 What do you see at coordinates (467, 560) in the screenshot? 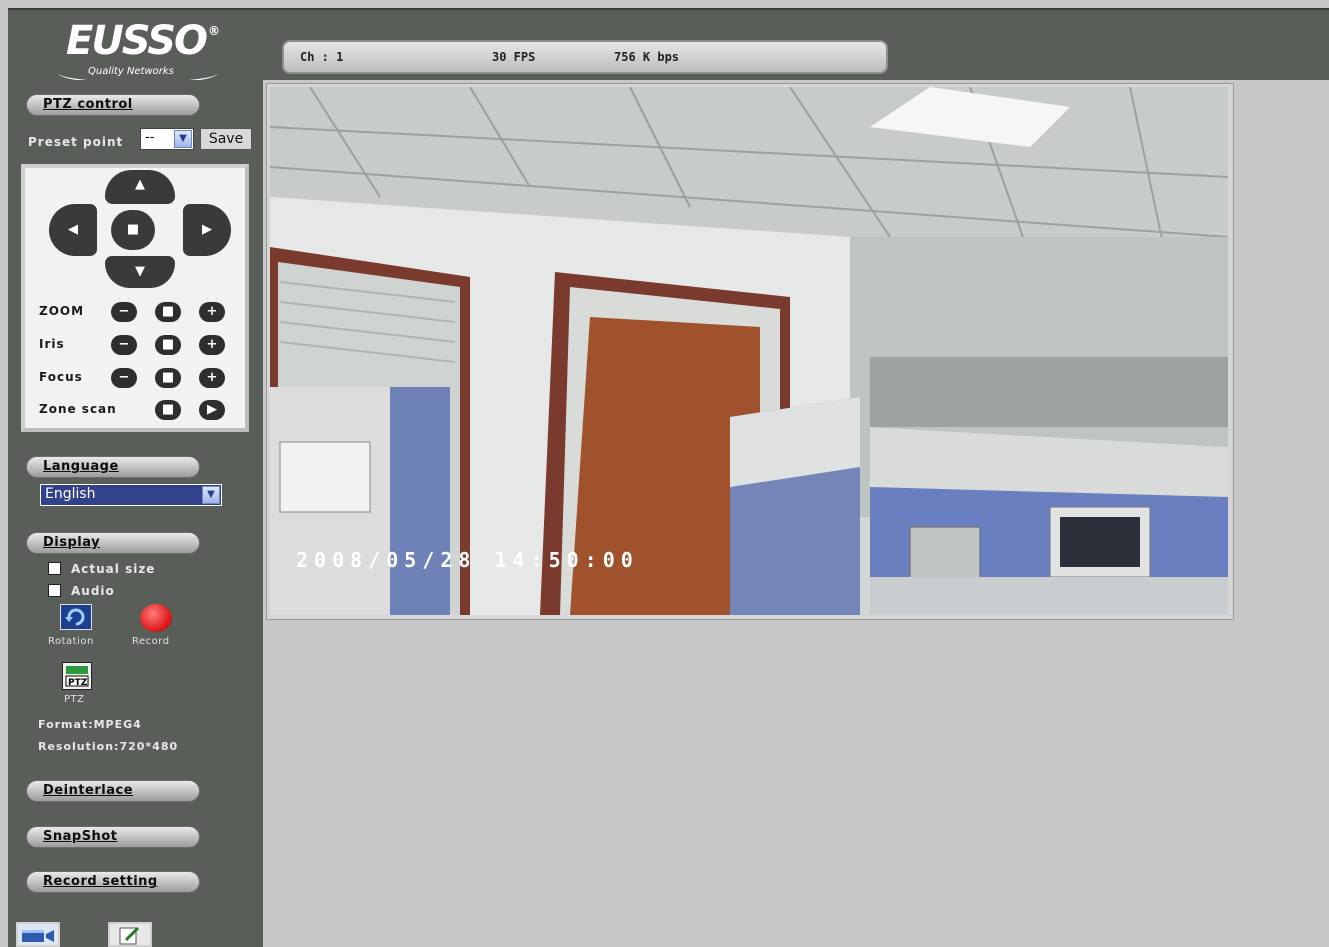
I see `timestamp-overlay: 2008/05/28 14:50:00` at bounding box center [467, 560].